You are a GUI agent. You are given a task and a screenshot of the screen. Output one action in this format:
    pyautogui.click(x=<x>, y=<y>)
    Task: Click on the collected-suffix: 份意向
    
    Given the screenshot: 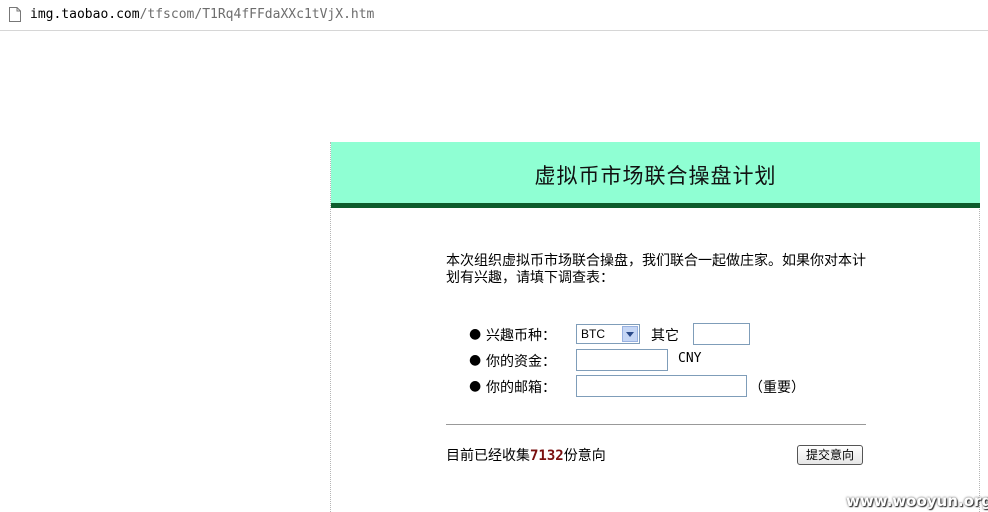 What is the action you would take?
    pyautogui.click(x=584, y=456)
    